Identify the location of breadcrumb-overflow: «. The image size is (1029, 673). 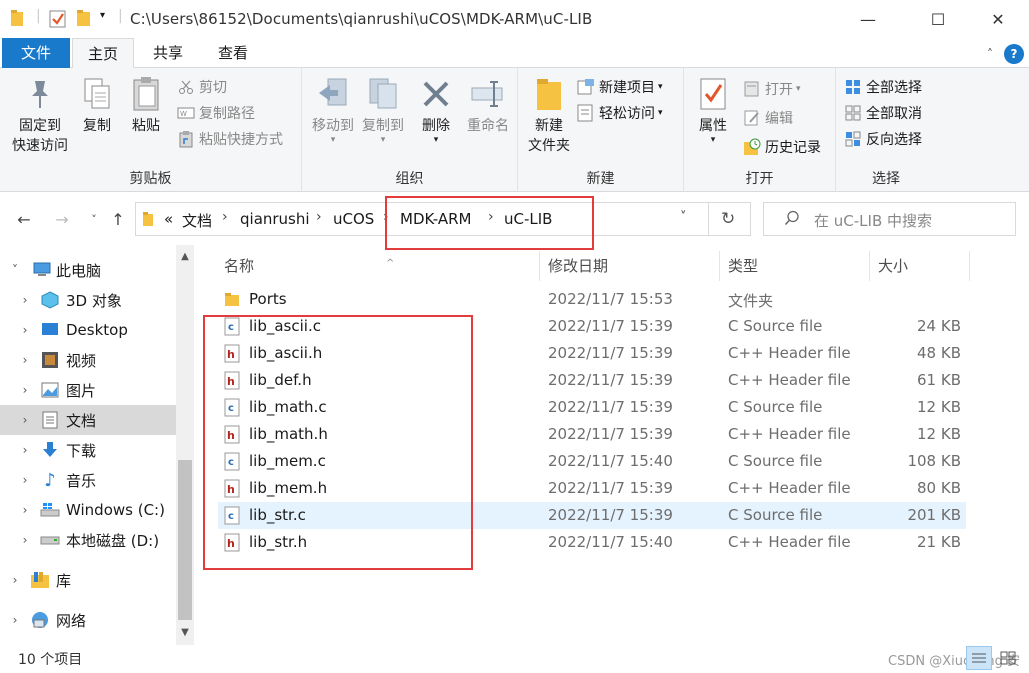
(168, 219).